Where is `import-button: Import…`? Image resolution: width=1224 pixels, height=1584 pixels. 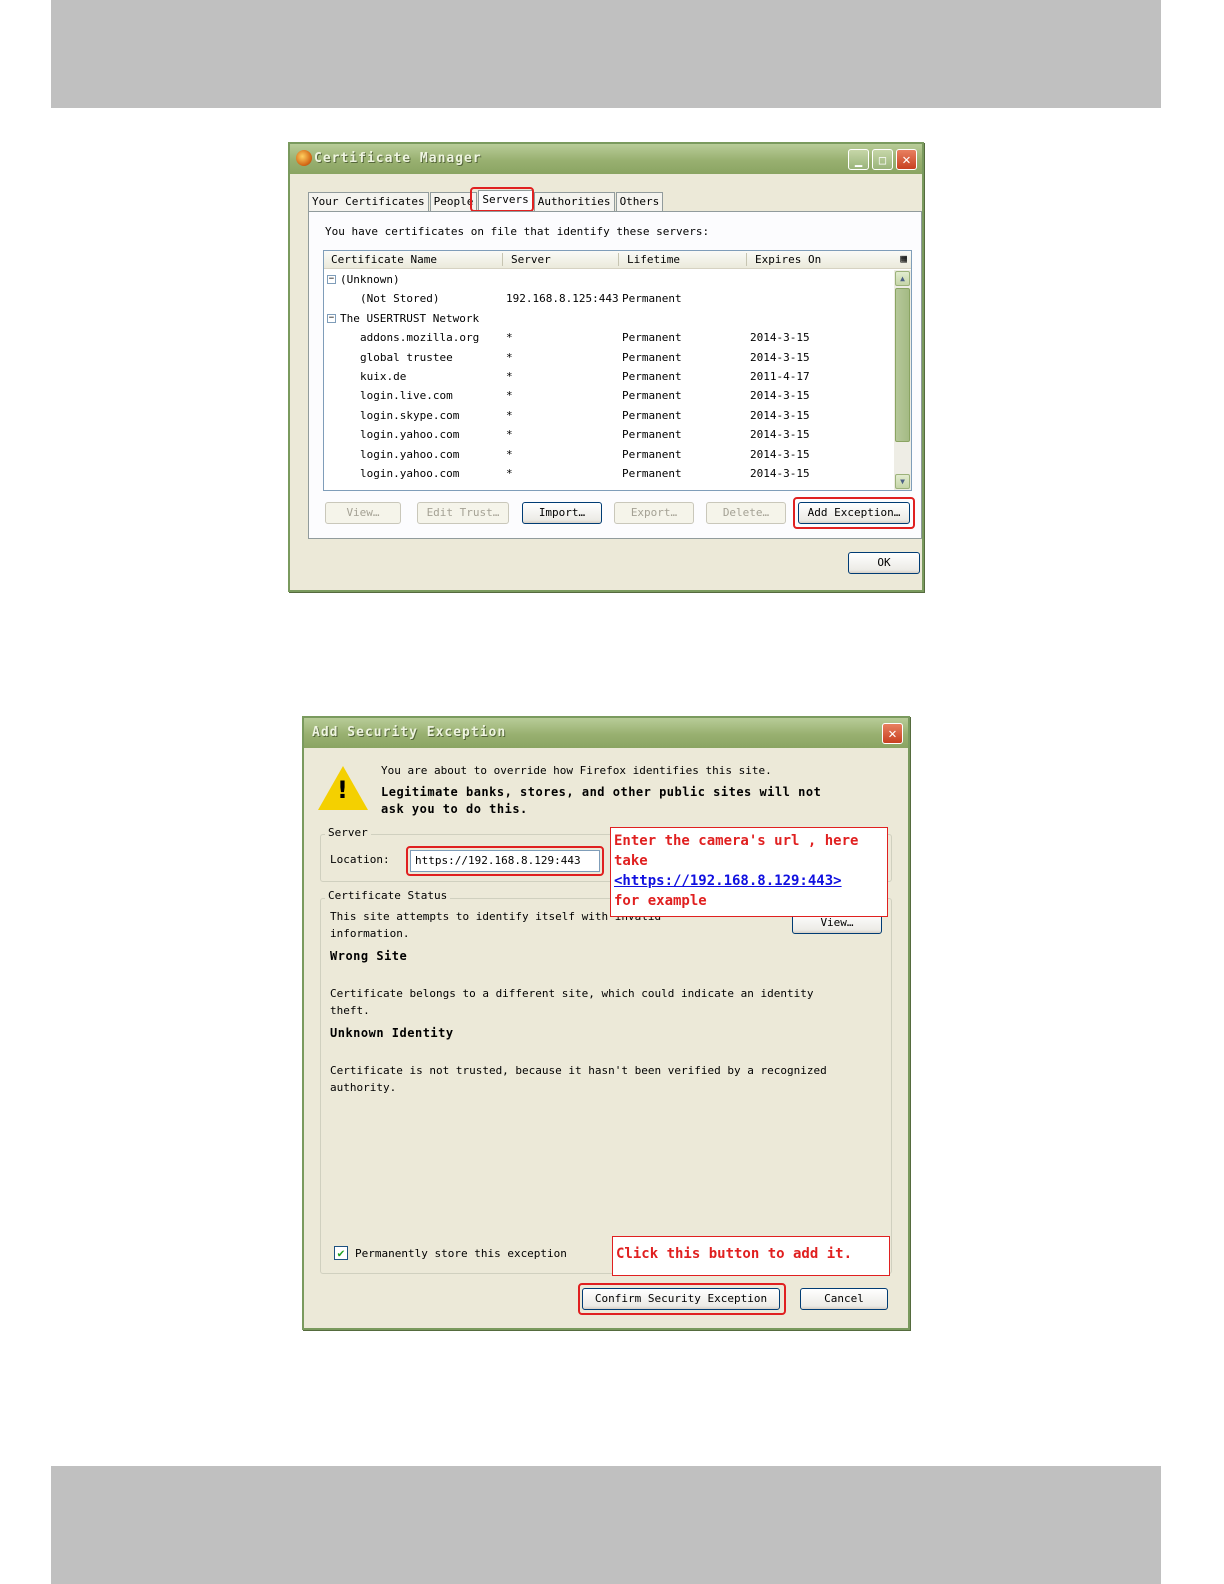 import-button: Import… is located at coordinates (562, 513).